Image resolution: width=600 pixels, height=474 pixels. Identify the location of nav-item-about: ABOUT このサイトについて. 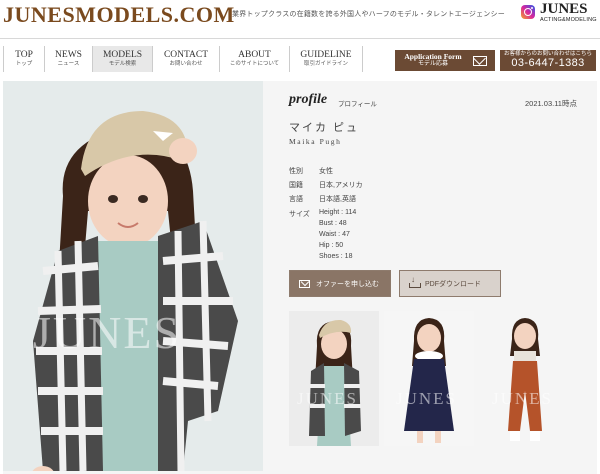
(254, 59).